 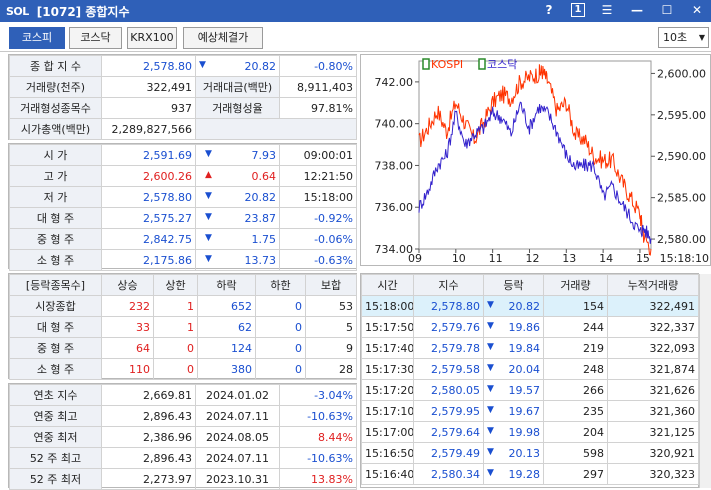 I want to click on tick-change: ▼ 19.28, so click(x=513, y=474).